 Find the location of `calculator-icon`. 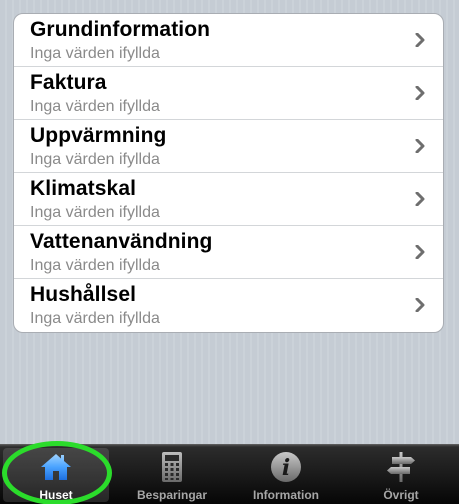

calculator-icon is located at coordinates (172, 467).